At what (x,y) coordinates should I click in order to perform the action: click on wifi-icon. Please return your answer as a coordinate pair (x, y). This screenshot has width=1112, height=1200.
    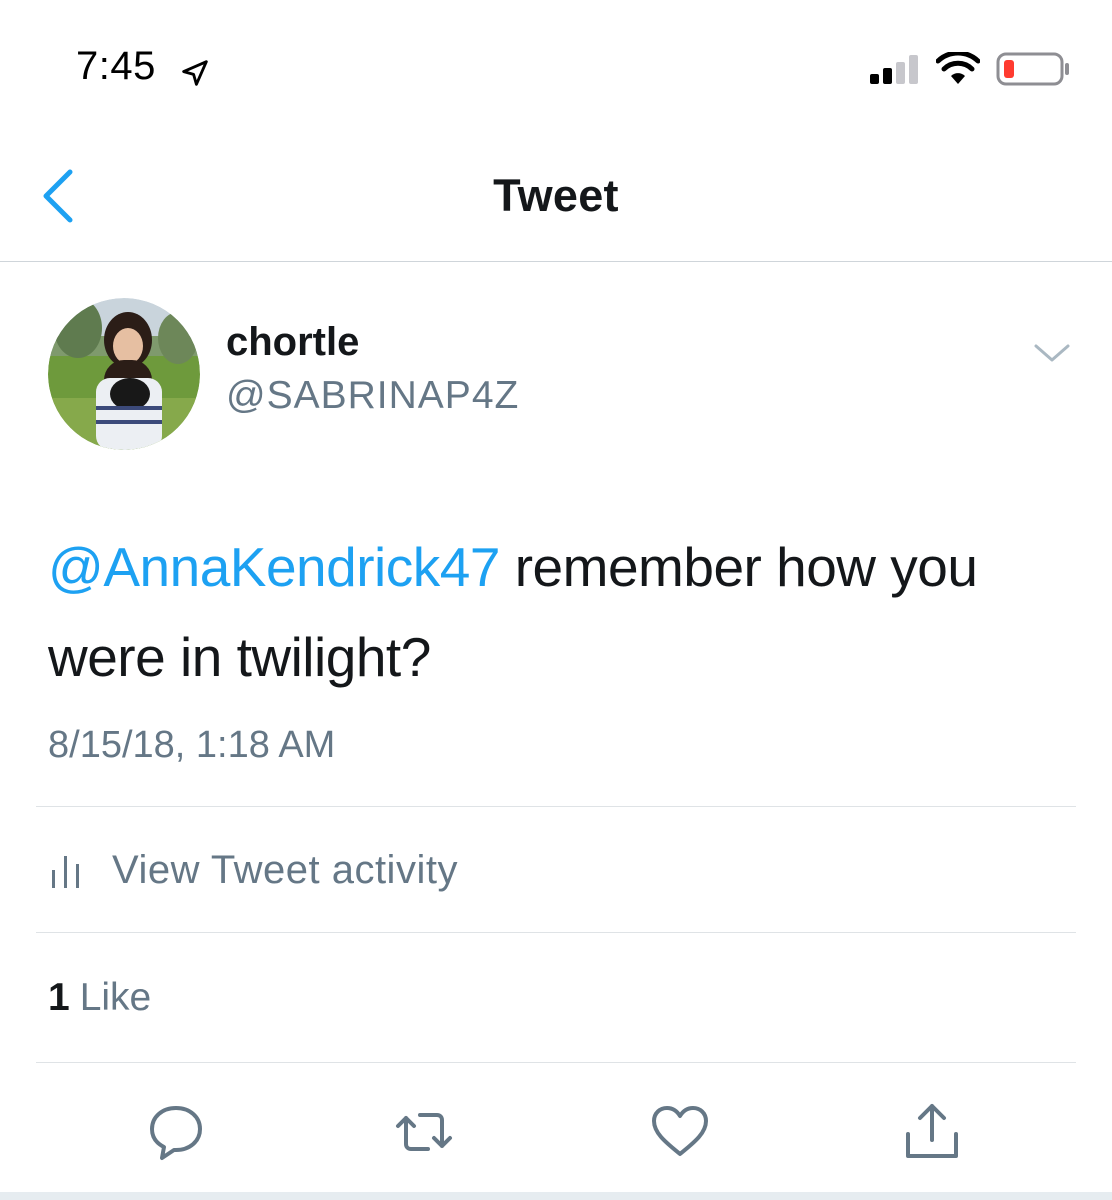
    Looking at the image, I should click on (958, 68).